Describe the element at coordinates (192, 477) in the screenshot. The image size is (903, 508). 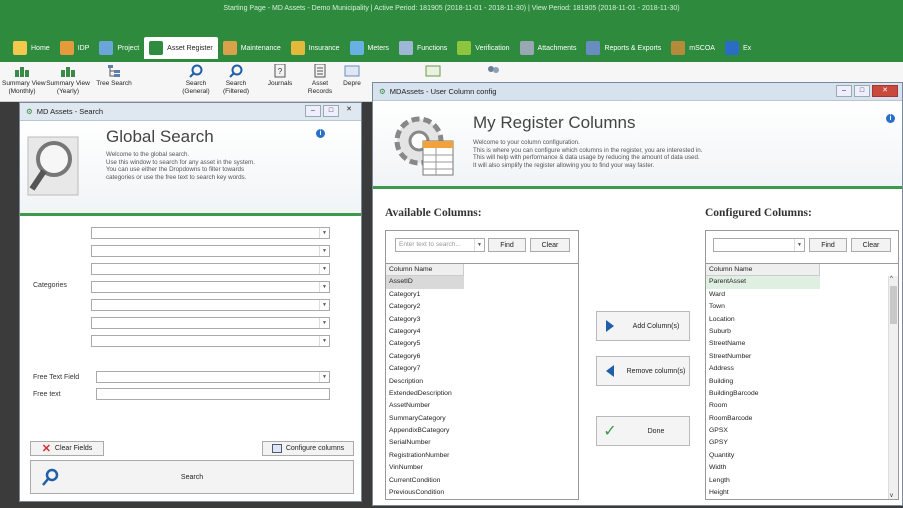
I see `search-button: Search` at that location.